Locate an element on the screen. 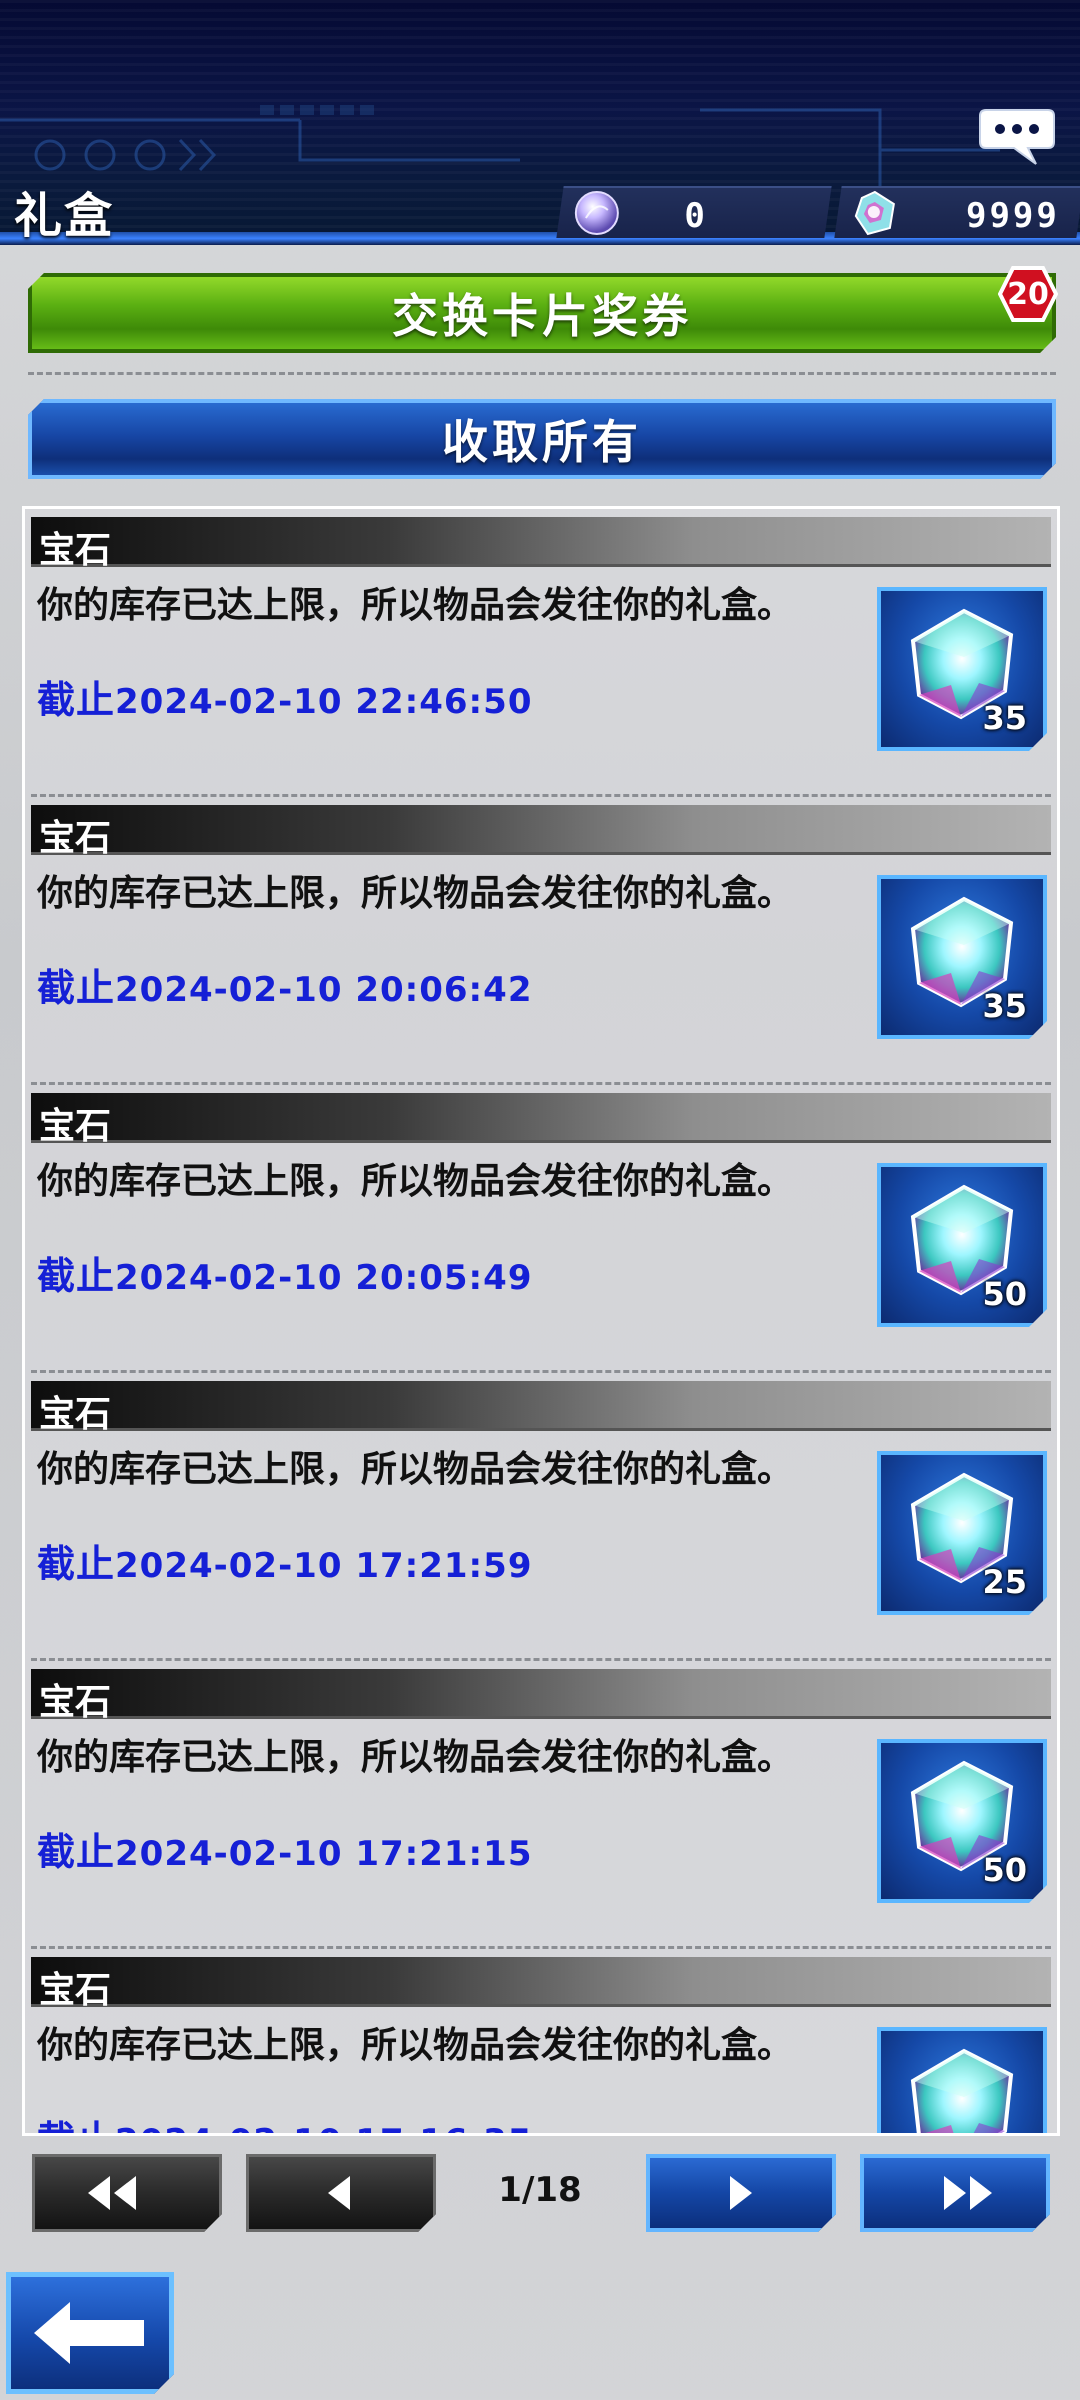 The image size is (1080, 2400). back-arrow-icon is located at coordinates (90, 2333).